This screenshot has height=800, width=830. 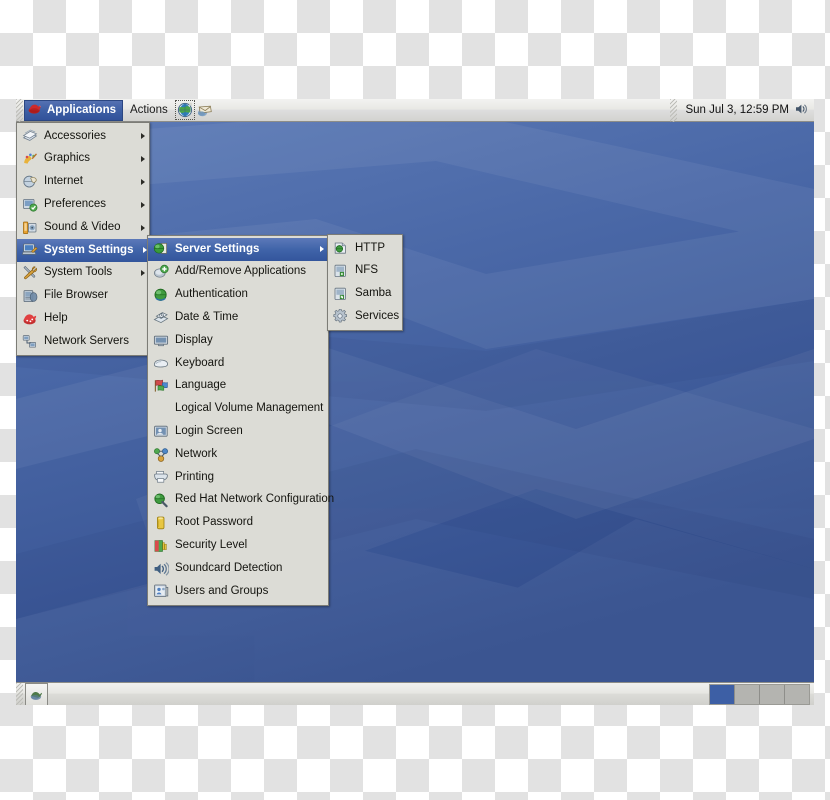 I want to click on menu-label: Sound & Video, so click(x=82, y=226).